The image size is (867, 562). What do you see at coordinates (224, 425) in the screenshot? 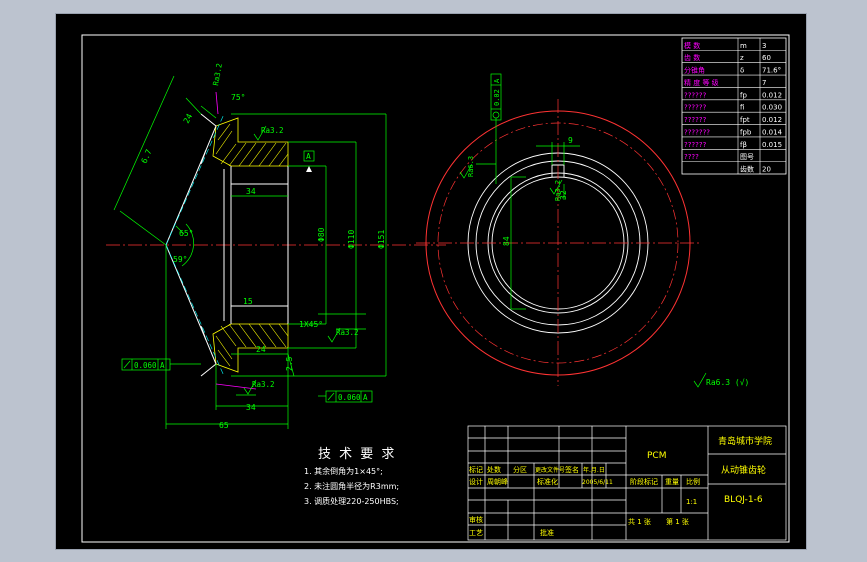
I see `dim-65: 65` at bounding box center [224, 425].